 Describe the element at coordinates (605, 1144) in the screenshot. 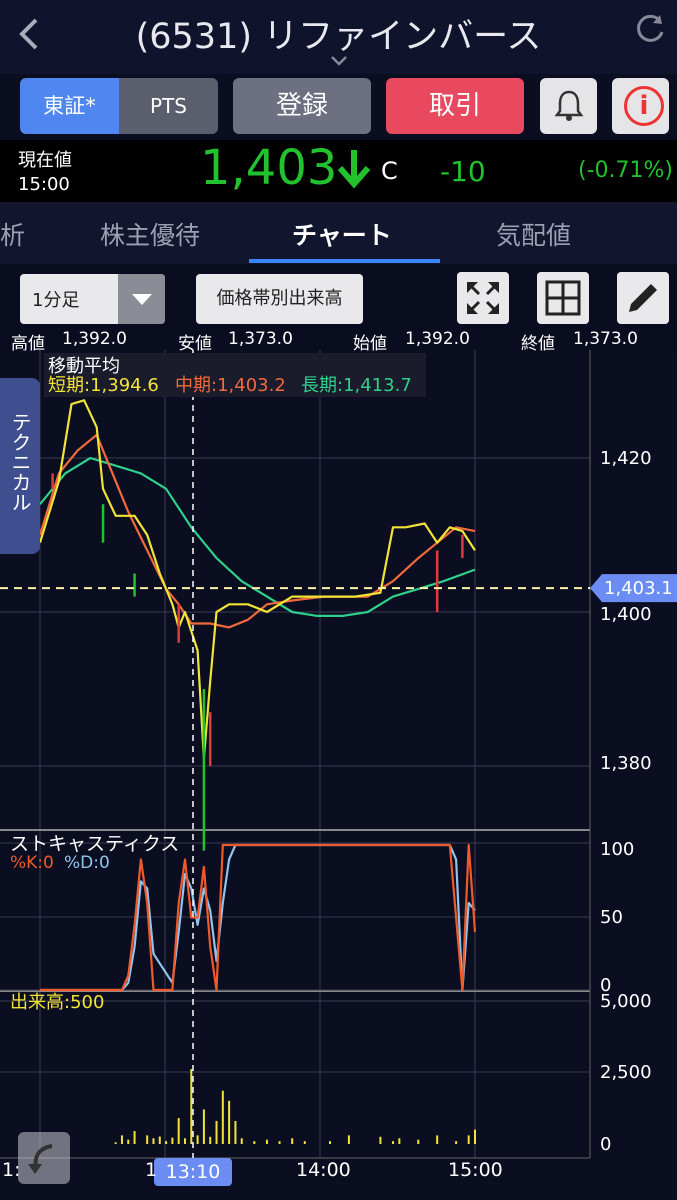

I see `volume-tick-label: 0` at that location.